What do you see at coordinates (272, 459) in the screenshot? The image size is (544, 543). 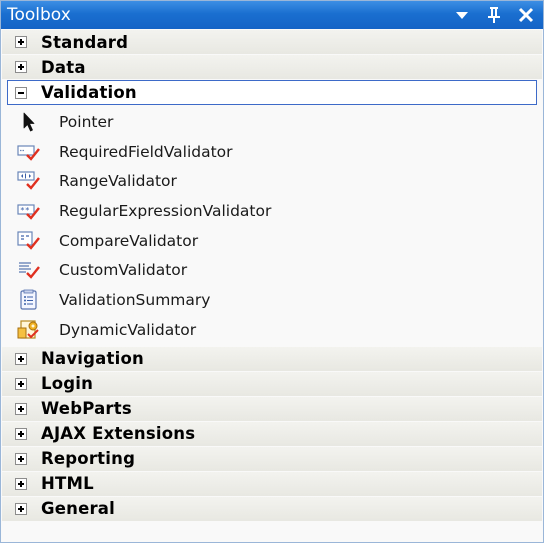 I see `group-reporting: Reporting` at bounding box center [272, 459].